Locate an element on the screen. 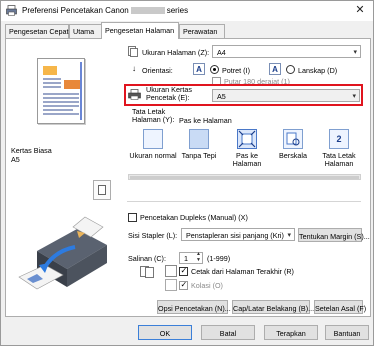 The height and width of the screenshot is (346, 374). collate-icon is located at coordinates (171, 285).